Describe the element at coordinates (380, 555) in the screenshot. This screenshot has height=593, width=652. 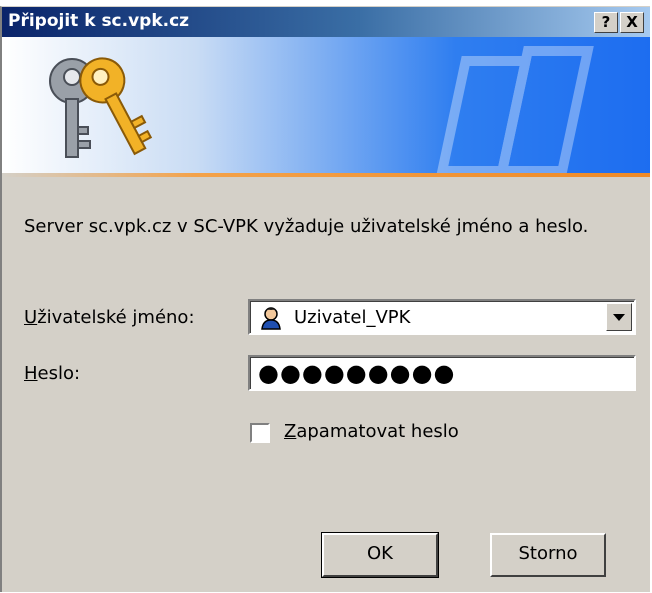
I see `ok-button: OK` at that location.